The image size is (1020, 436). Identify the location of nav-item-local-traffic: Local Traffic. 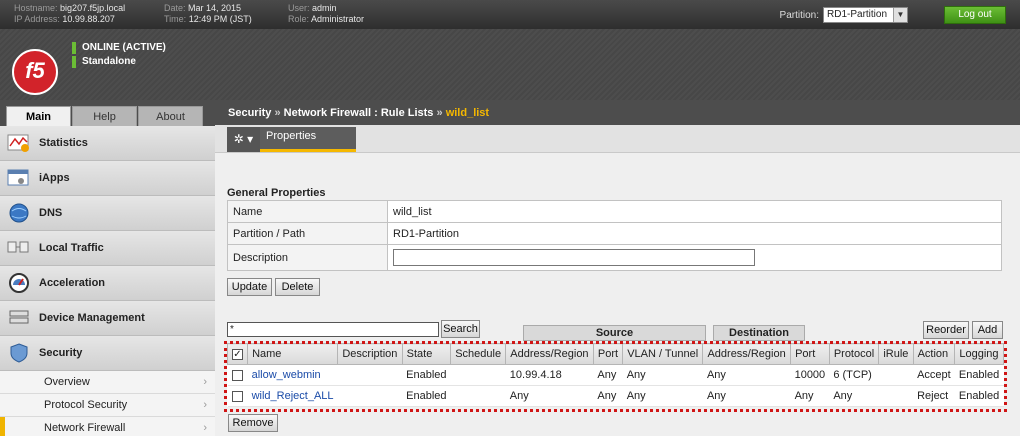
(107, 248).